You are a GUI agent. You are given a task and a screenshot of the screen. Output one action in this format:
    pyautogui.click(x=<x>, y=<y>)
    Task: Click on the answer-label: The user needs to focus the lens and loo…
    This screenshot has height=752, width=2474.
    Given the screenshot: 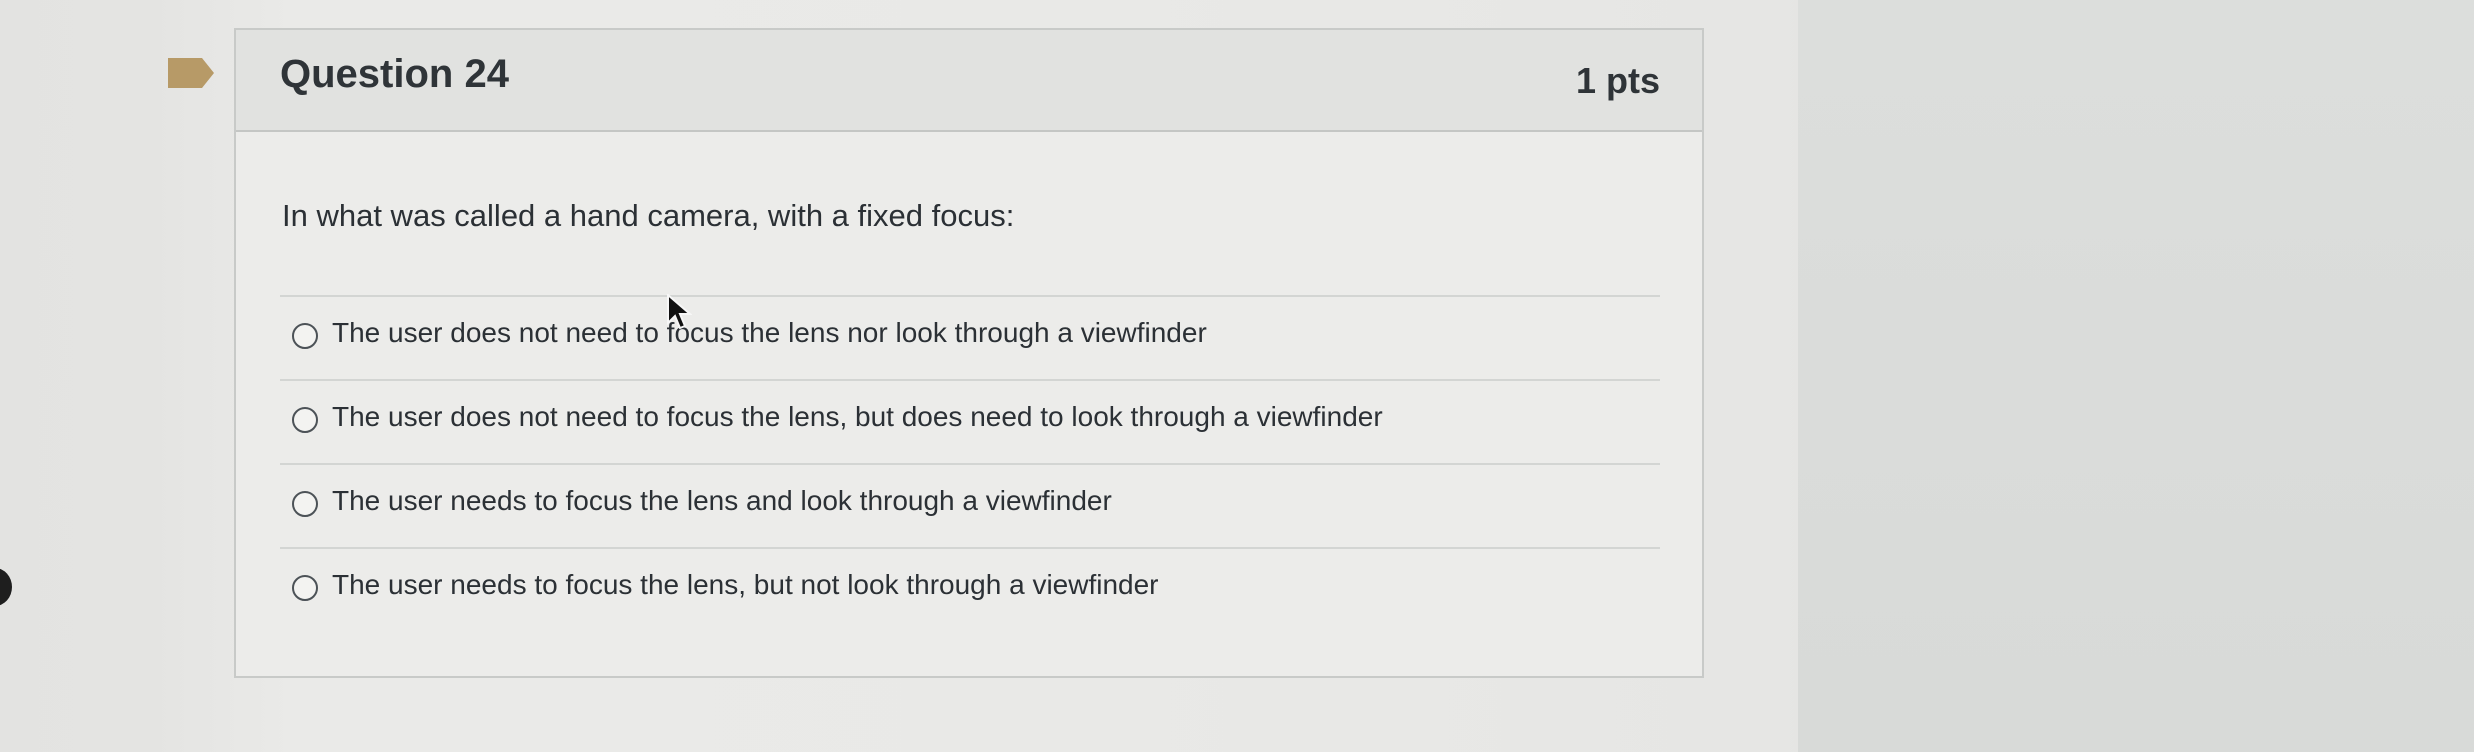 What is the action you would take?
    pyautogui.click(x=722, y=501)
    